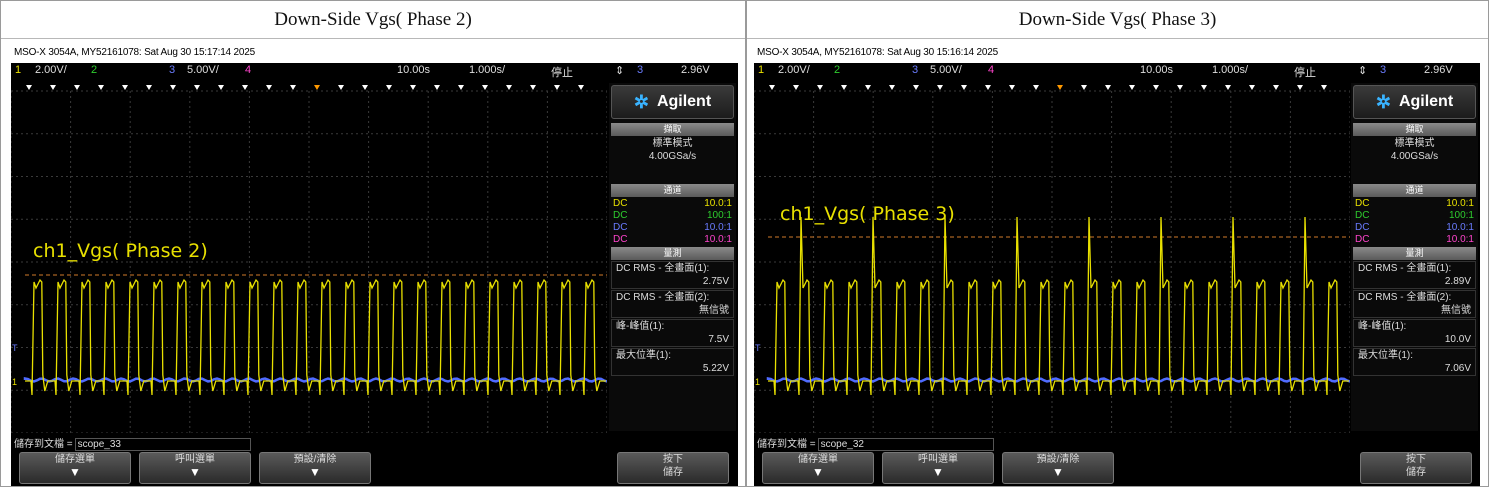 This screenshot has width=1489, height=489. Describe the element at coordinates (373, 20) in the screenshot. I see `panel-caption: Down-Side Vgs( Phase 2)` at that location.